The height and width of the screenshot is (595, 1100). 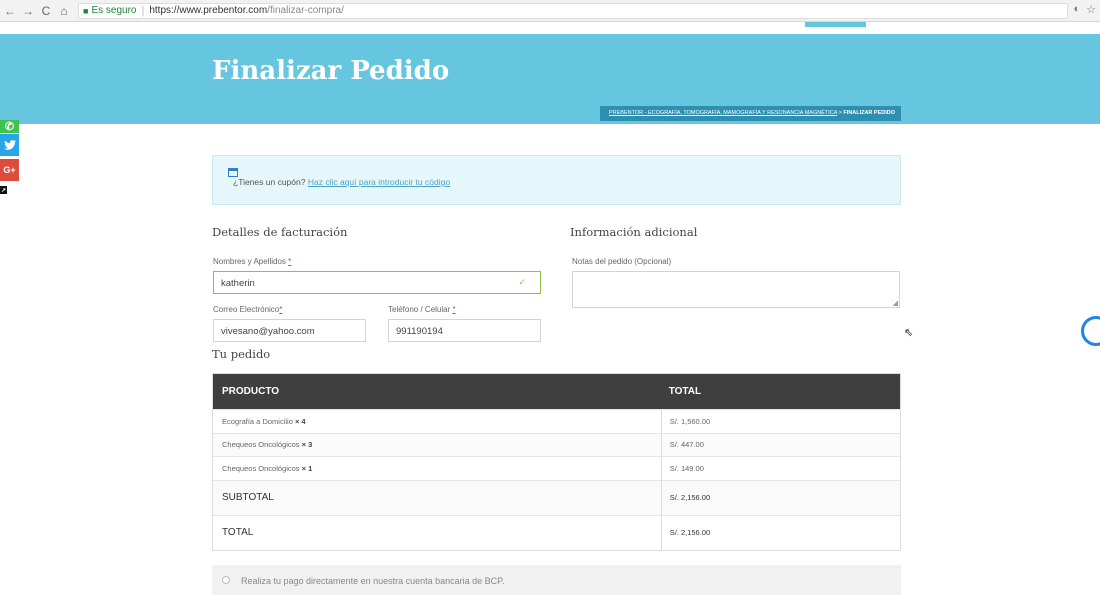 I want to click on phone-field: 991190194, so click(x=464, y=330).